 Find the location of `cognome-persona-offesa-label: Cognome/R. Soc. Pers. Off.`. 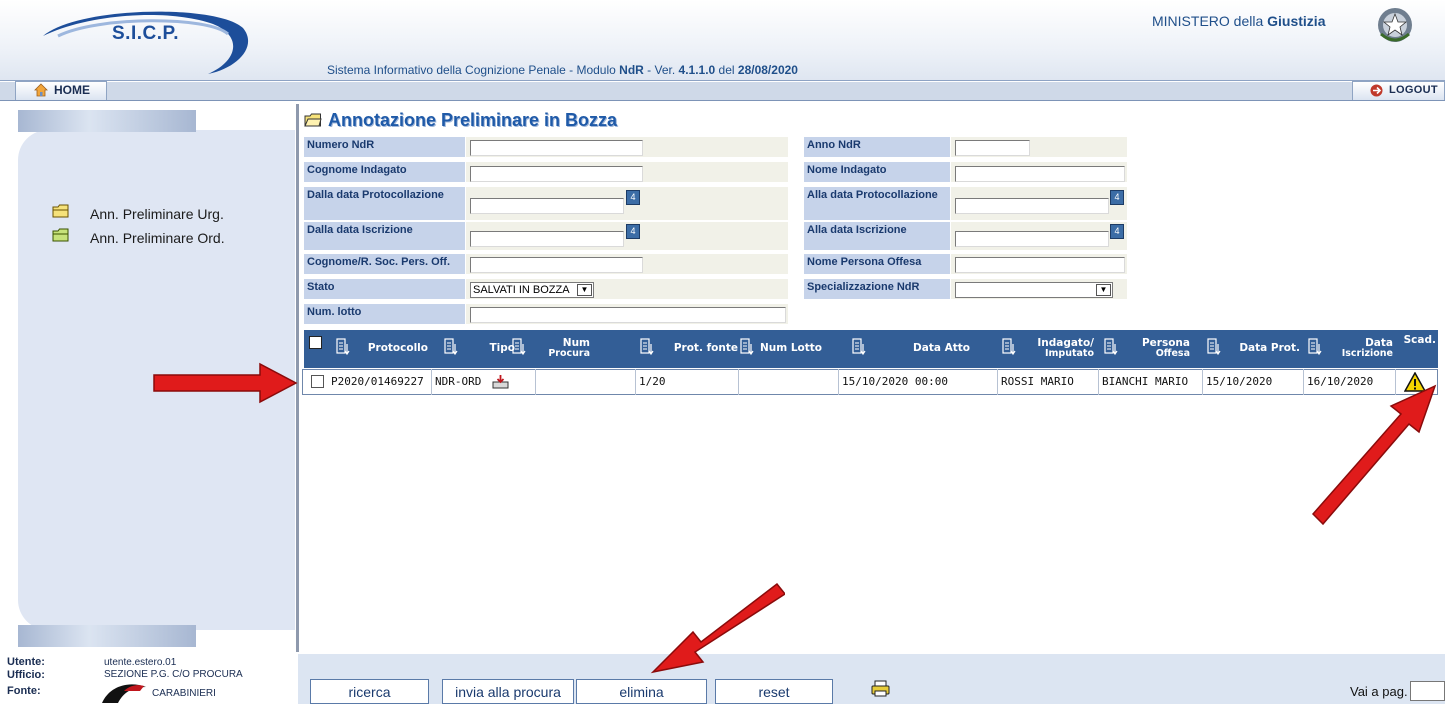

cognome-persona-offesa-label: Cognome/R. Soc. Pers. Off. is located at coordinates (384, 264).